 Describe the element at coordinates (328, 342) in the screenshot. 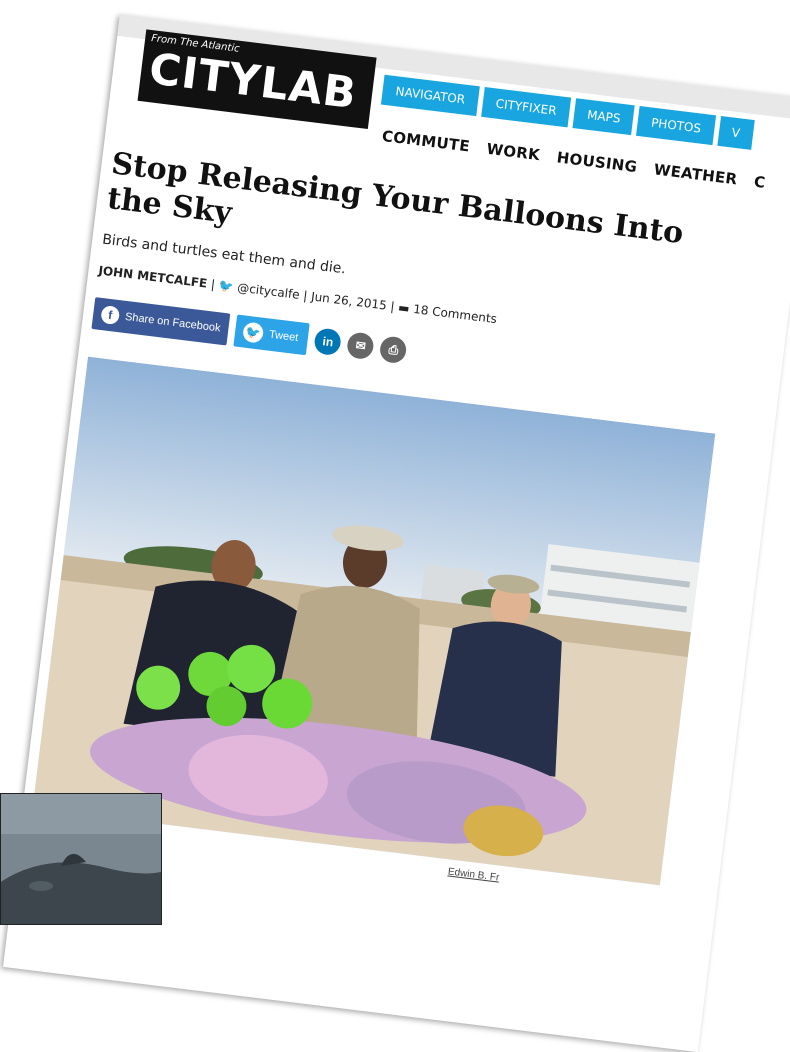

I see `linkedin-icon: in` at that location.